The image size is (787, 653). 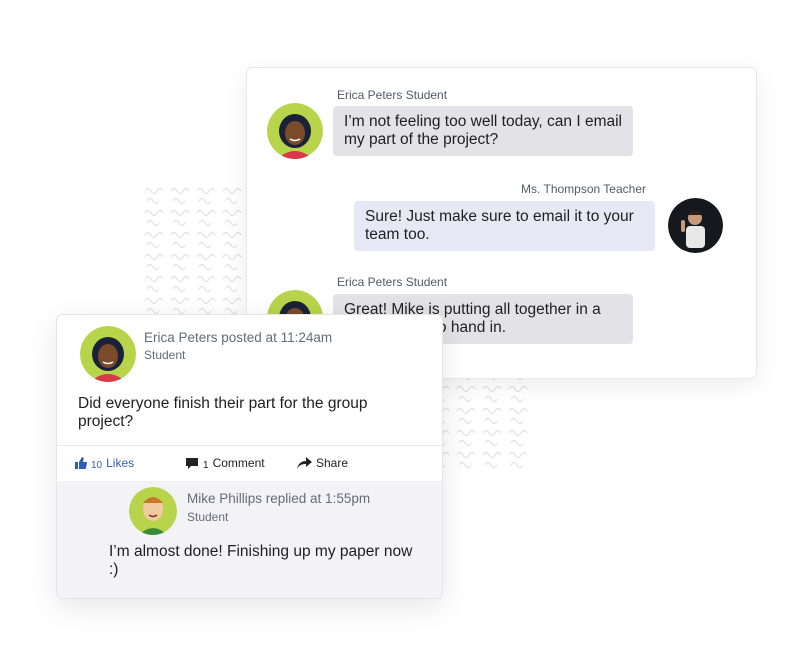 I want to click on likes-label: Likes, so click(x=120, y=463).